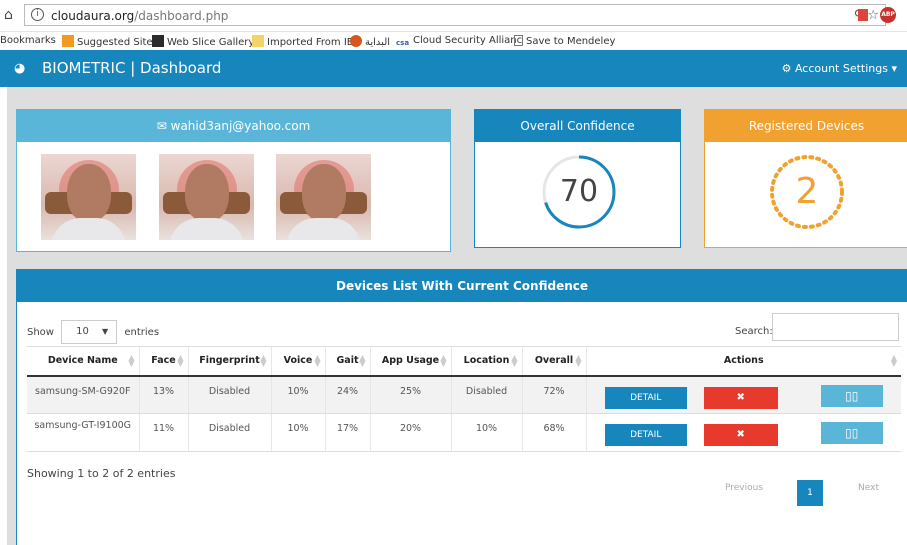 The image size is (907, 545). Describe the element at coordinates (20, 68) in the screenshot. I see `dashboard-icon: ◕` at that location.